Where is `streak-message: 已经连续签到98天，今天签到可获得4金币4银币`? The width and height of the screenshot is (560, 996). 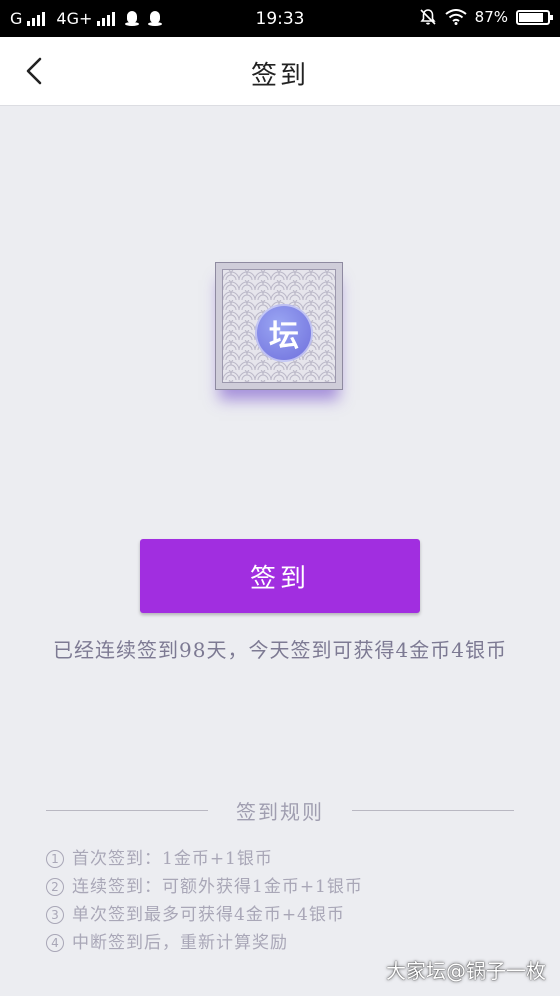
streak-message: 已经连续签到98天，今天签到可获得4金币4银币 is located at coordinates (280, 650).